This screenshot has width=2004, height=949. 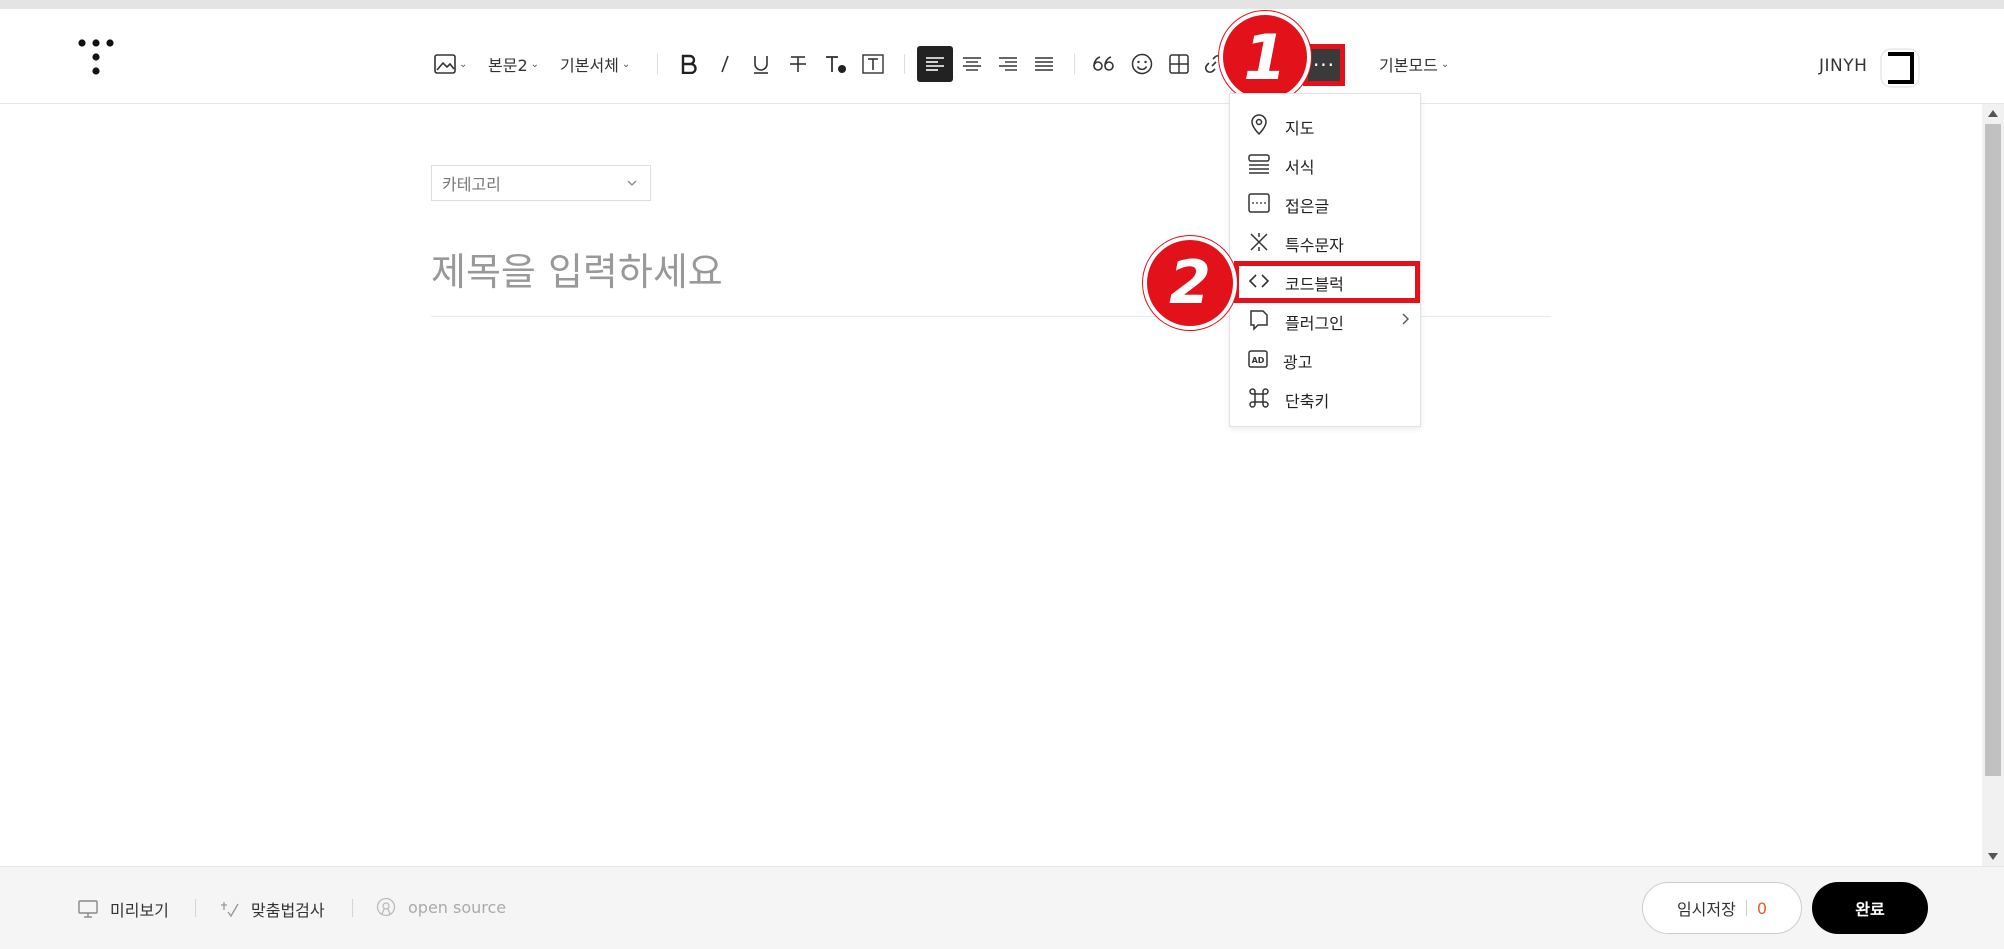 I want to click on menu-item-label: 단축키, so click(x=1307, y=401).